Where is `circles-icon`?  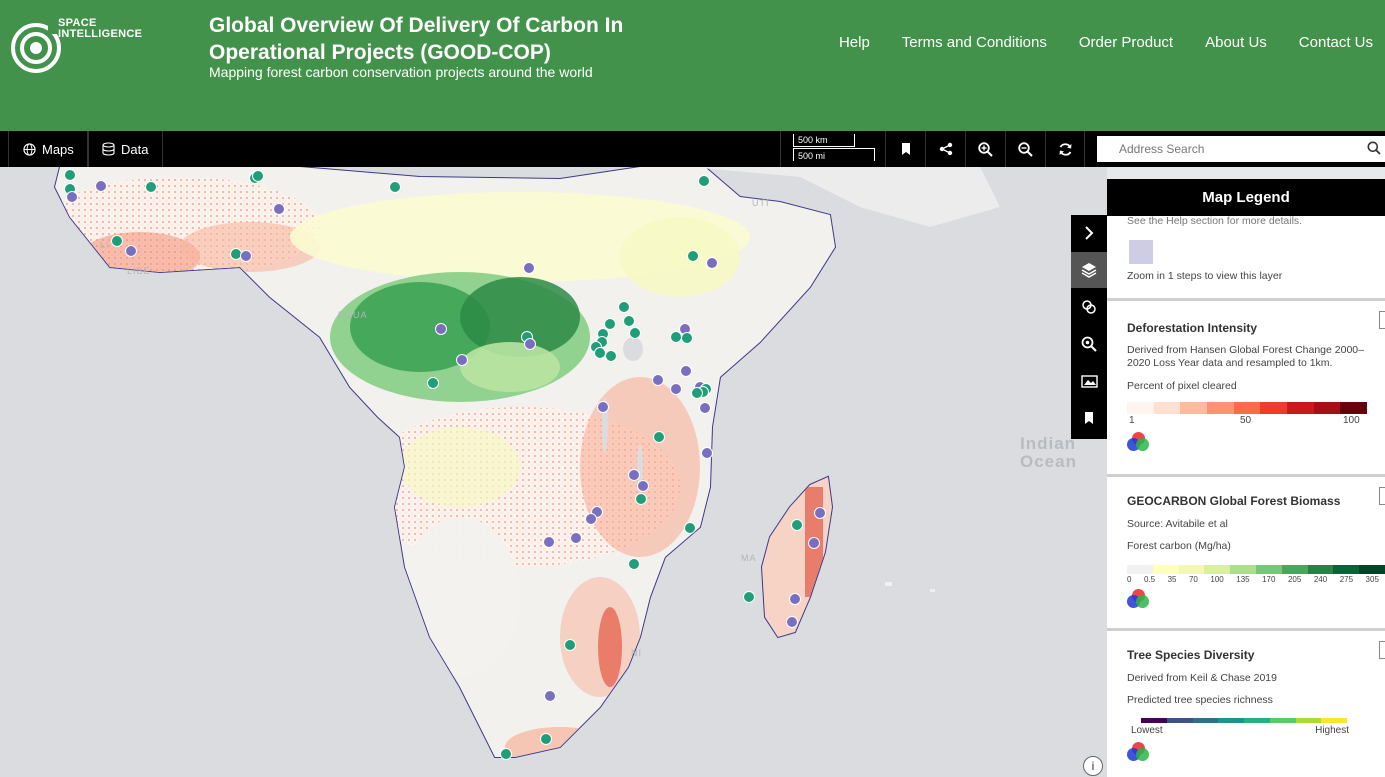
circles-icon is located at coordinates (1089, 307).